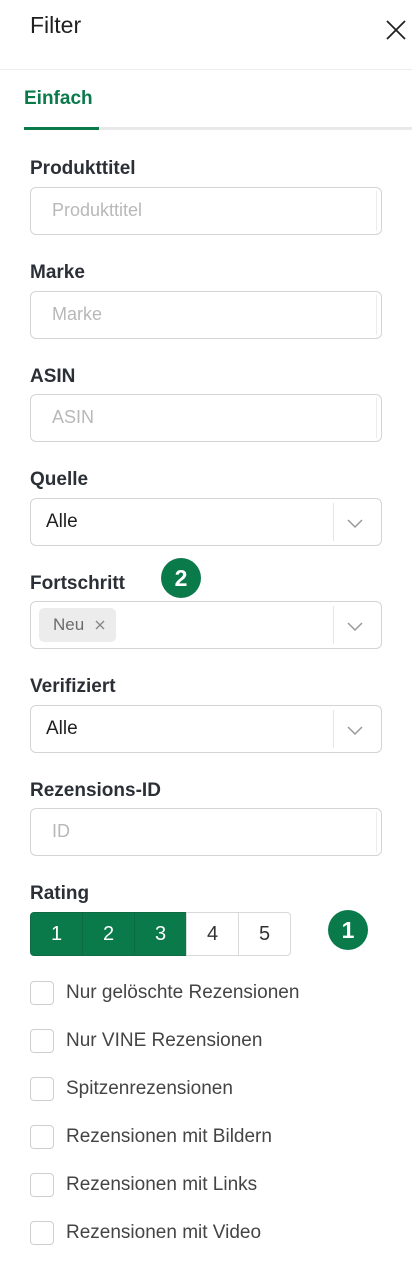  I want to click on checkbox-label: Rezensionen mit Bildern, so click(169, 1136).